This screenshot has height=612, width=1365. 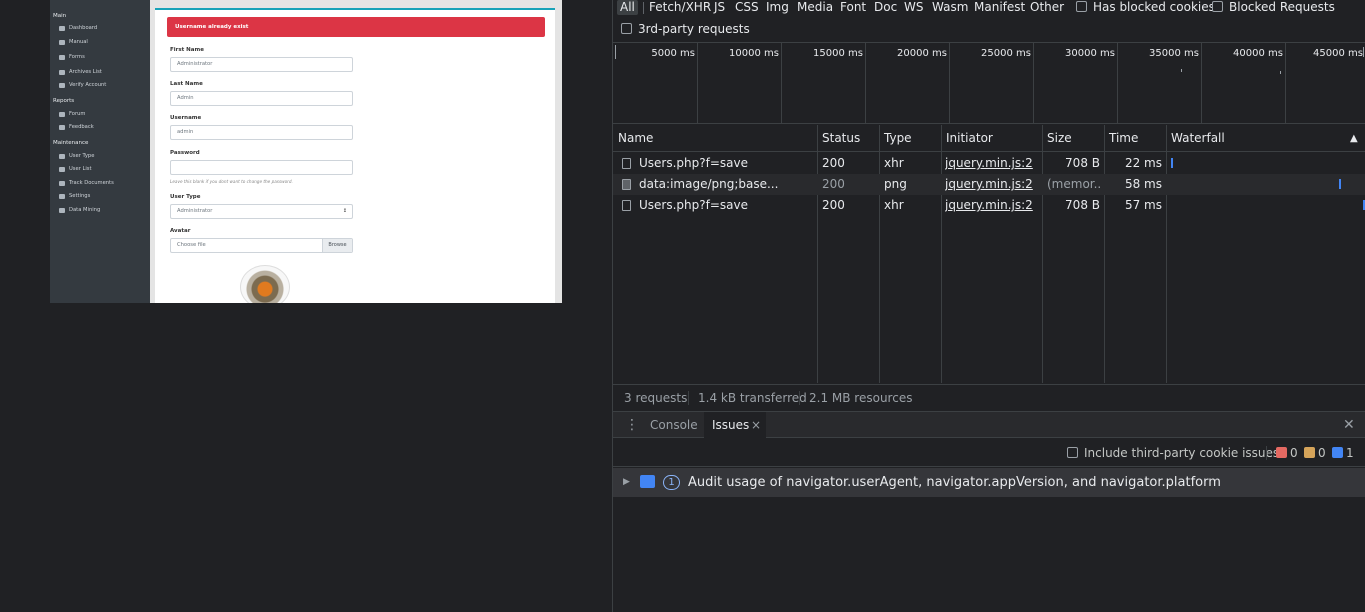 What do you see at coordinates (1351, 138) in the screenshot?
I see `sort-ascending-icon: ▲` at bounding box center [1351, 138].